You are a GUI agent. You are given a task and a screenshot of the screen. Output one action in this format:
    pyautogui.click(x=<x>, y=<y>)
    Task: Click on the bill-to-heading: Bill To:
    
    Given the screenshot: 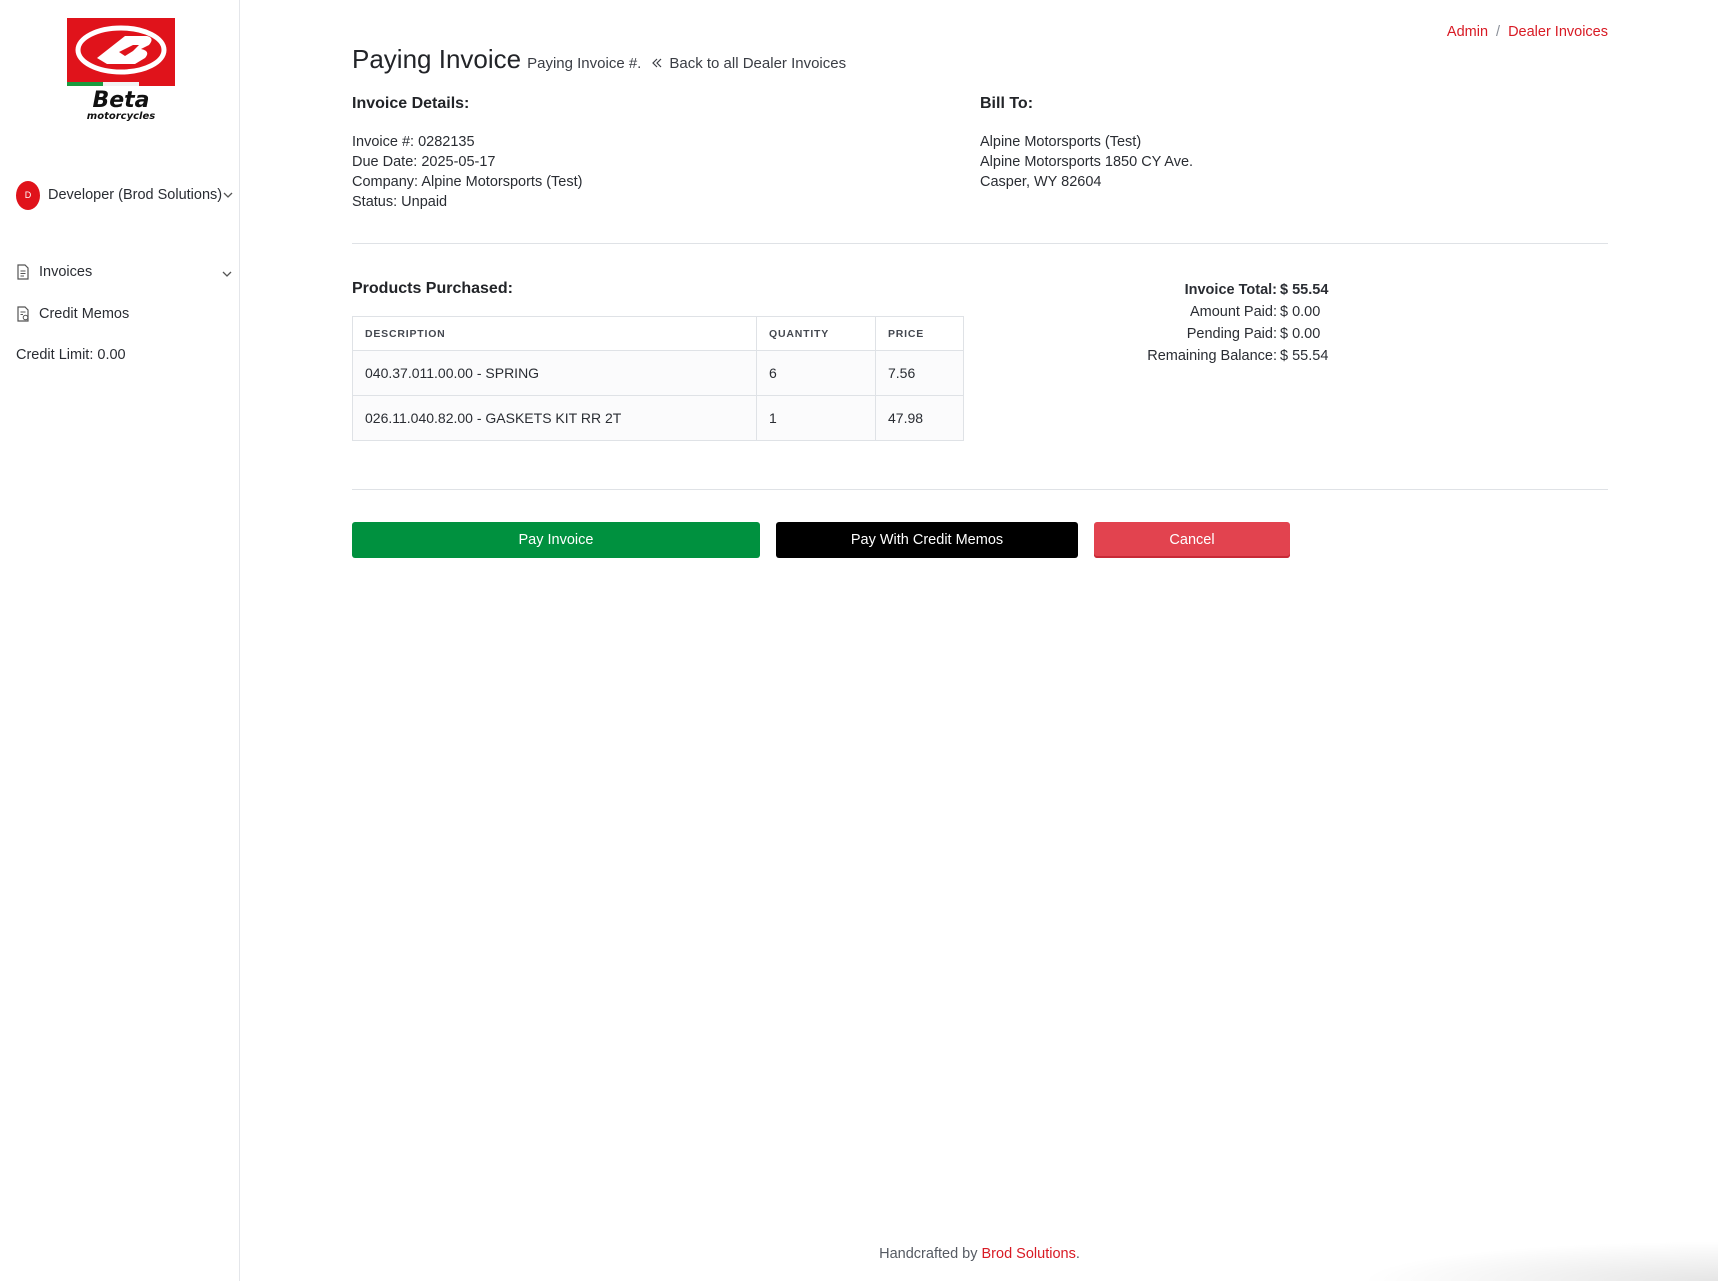 What is the action you would take?
    pyautogui.click(x=1007, y=103)
    